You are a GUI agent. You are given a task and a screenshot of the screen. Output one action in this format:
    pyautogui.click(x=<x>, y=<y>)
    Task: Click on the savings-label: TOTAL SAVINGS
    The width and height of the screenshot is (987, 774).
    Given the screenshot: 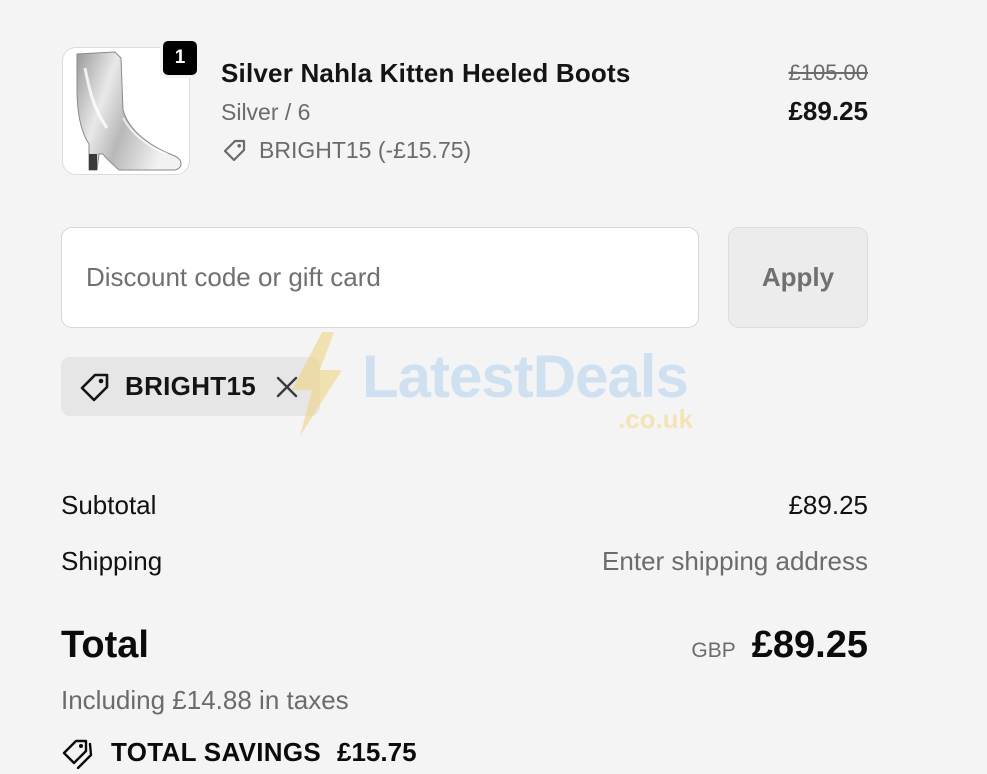 What is the action you would take?
    pyautogui.click(x=216, y=751)
    